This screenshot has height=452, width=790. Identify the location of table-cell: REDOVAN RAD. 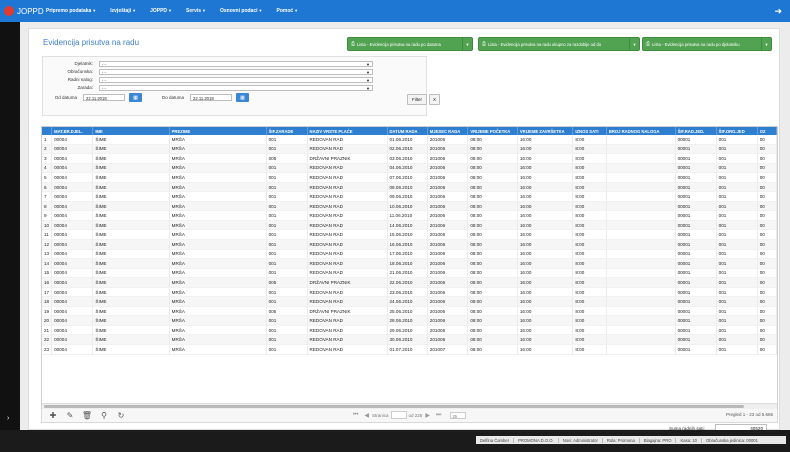
(347, 254).